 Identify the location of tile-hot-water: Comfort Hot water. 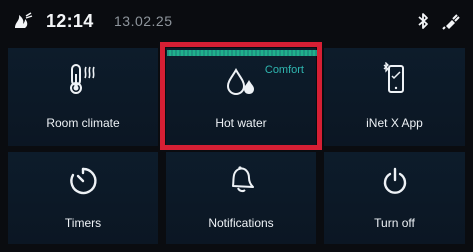
(241, 97).